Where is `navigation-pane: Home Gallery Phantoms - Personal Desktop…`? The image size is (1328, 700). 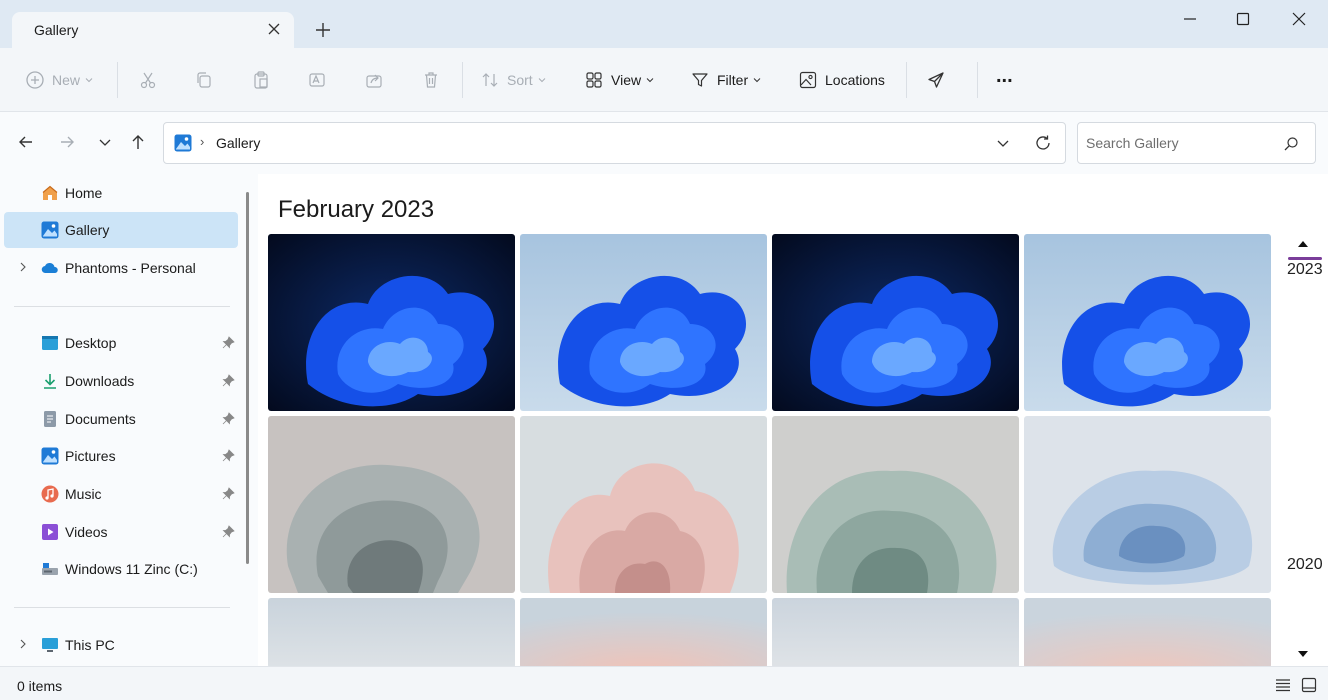 navigation-pane: Home Gallery Phantoms - Personal Desktop… is located at coordinates (129, 420).